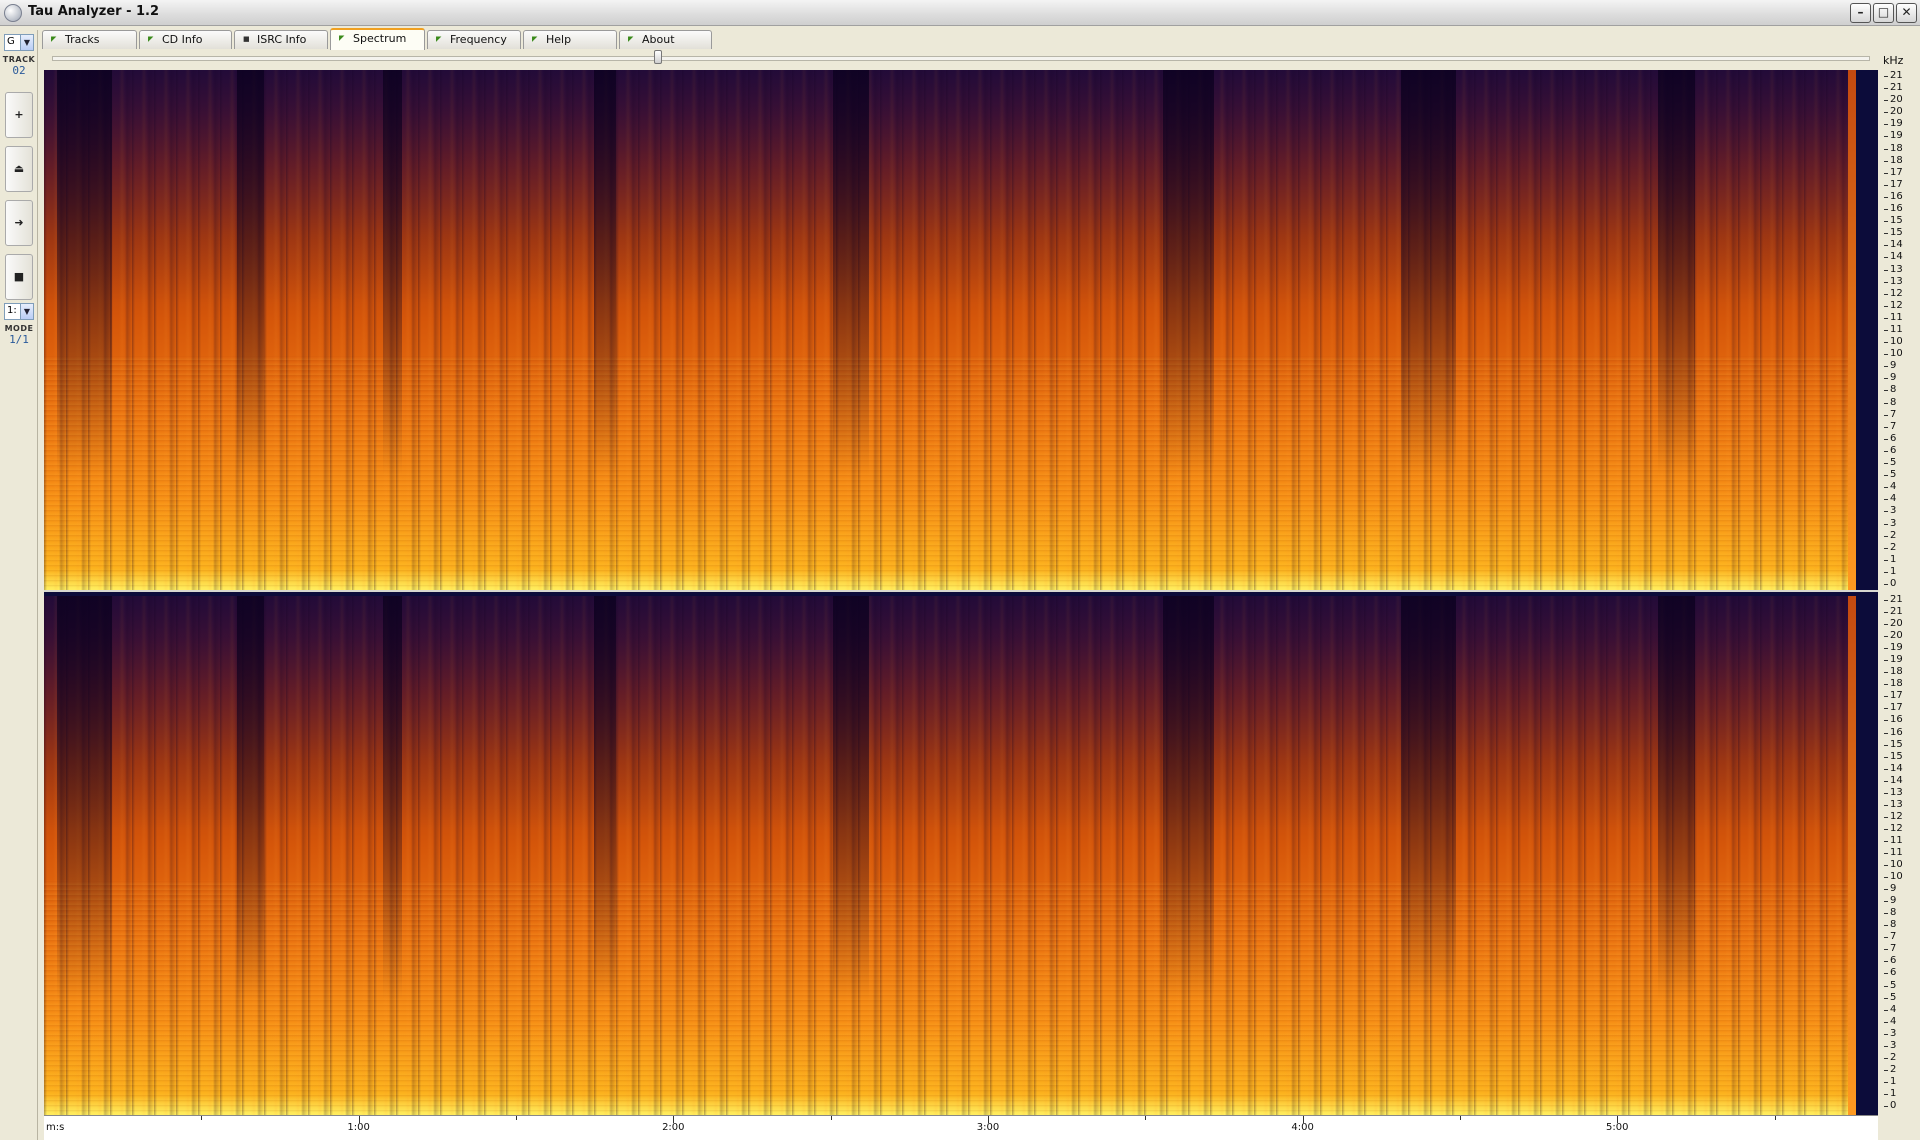  I want to click on tab-tracks: ◤ Tracks, so click(89, 39).